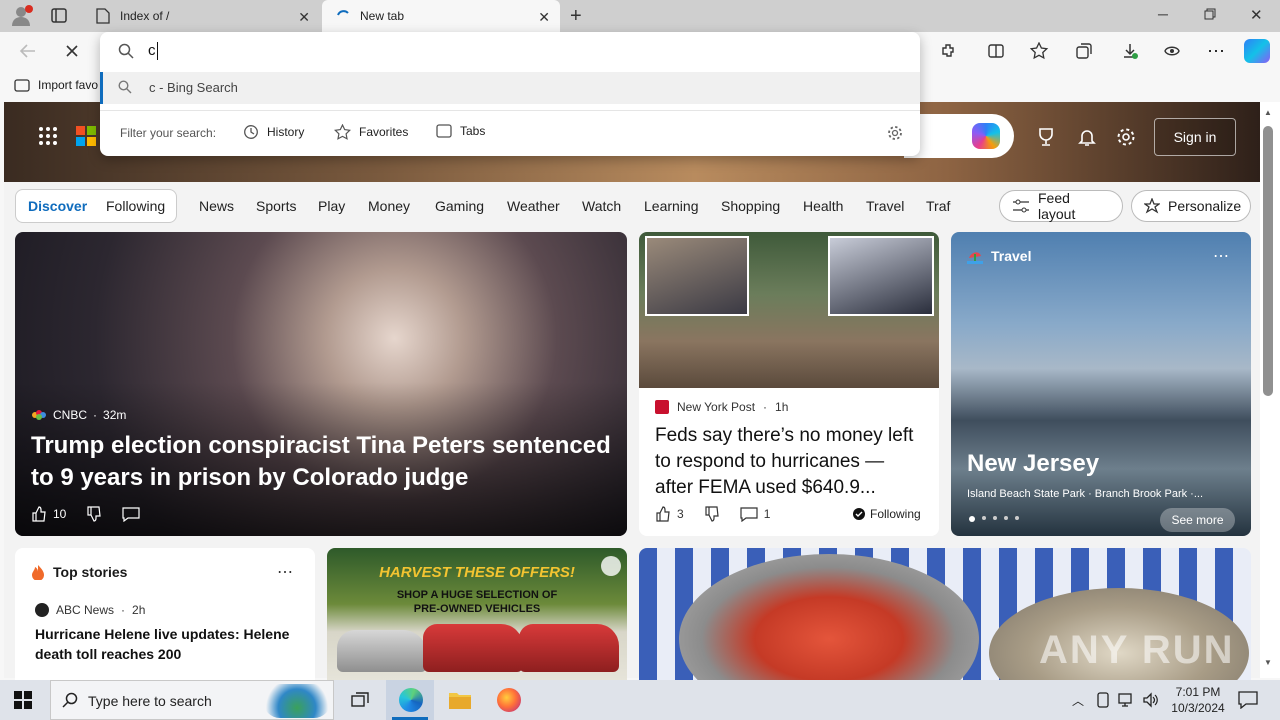  What do you see at coordinates (510, 88) in the screenshot?
I see `suggestion-row: c - Bing Search` at bounding box center [510, 88].